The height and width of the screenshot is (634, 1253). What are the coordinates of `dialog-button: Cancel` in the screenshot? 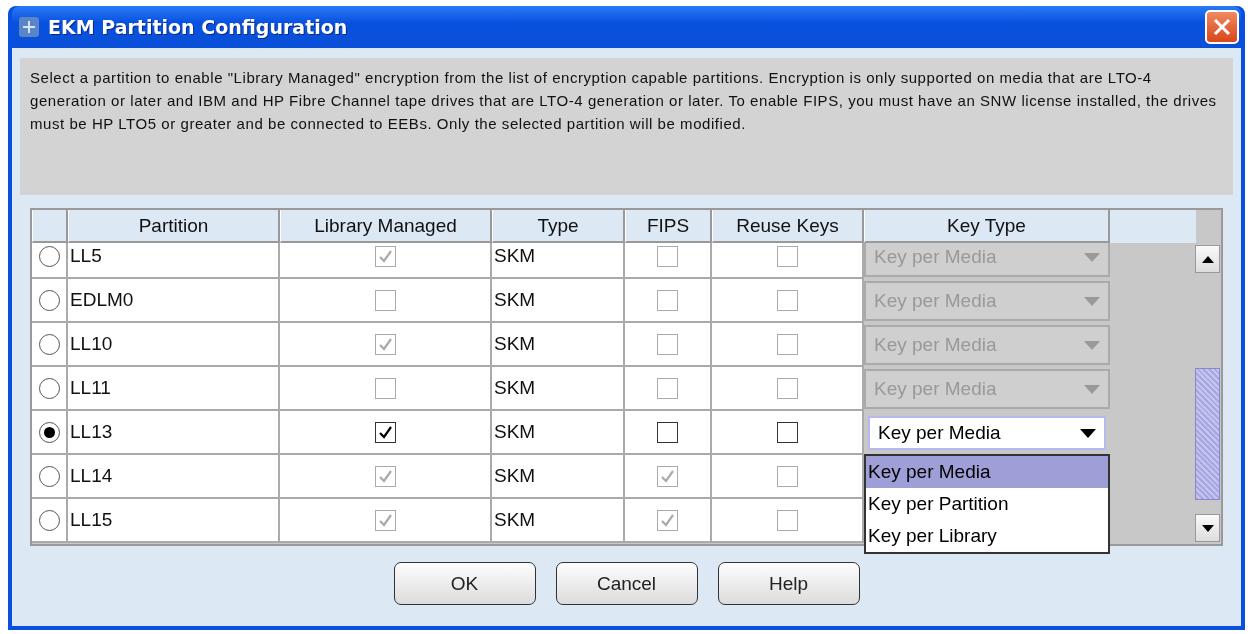 It's located at (626, 583).